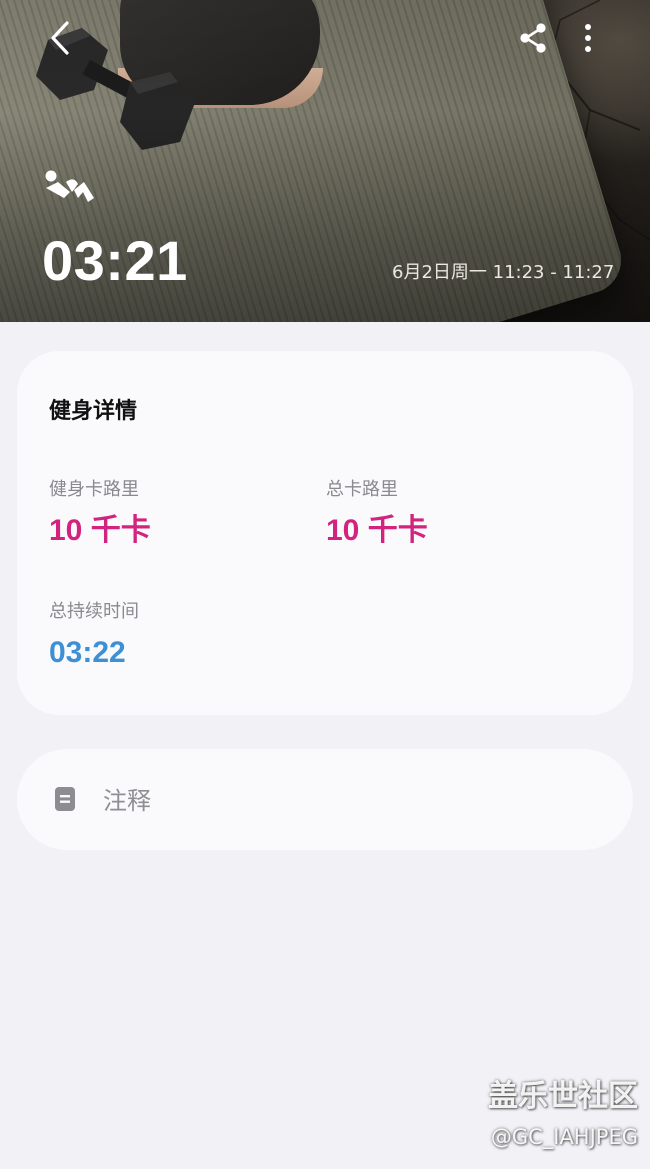 The height and width of the screenshot is (1169, 650). I want to click on metric-workout-calories: 健身卡路里 10 千卡, so click(100, 513).